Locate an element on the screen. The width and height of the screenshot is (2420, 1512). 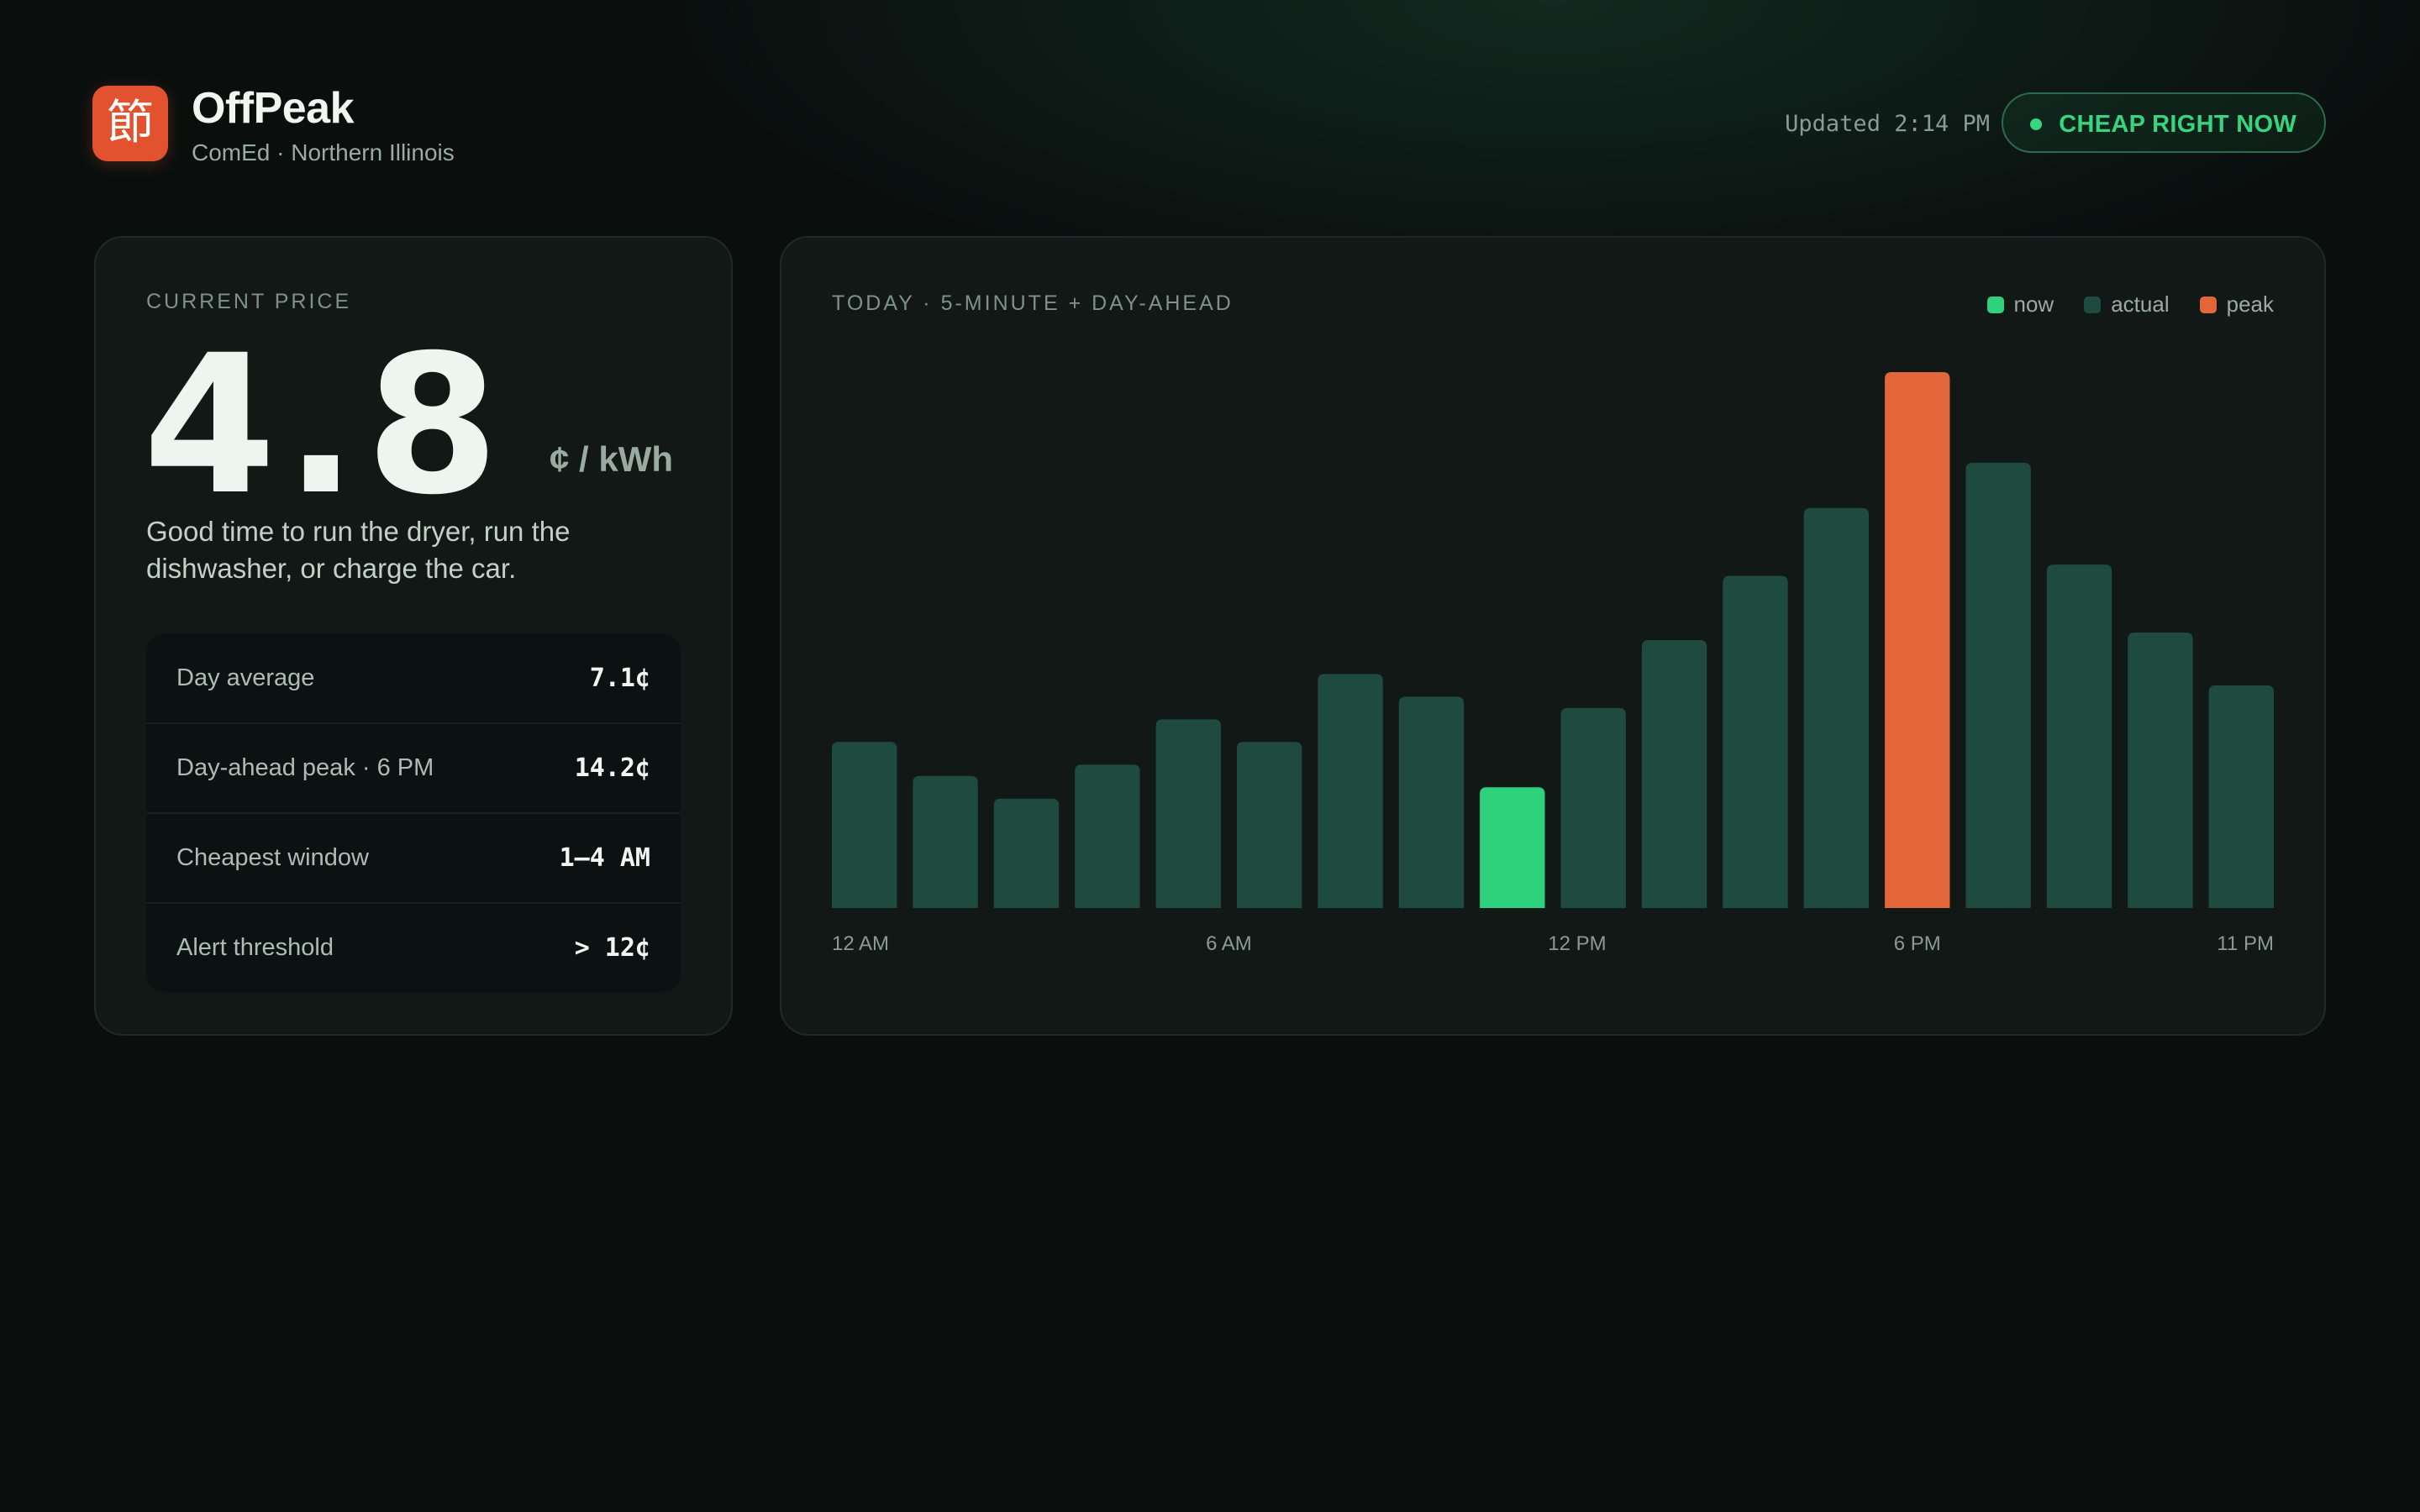
stat-value: 14.2¢ is located at coordinates (612, 768).